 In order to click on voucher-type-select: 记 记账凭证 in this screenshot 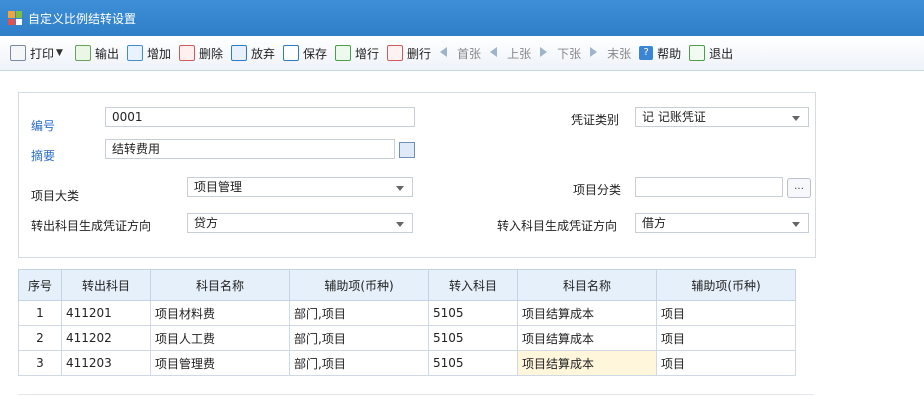, I will do `click(722, 117)`.